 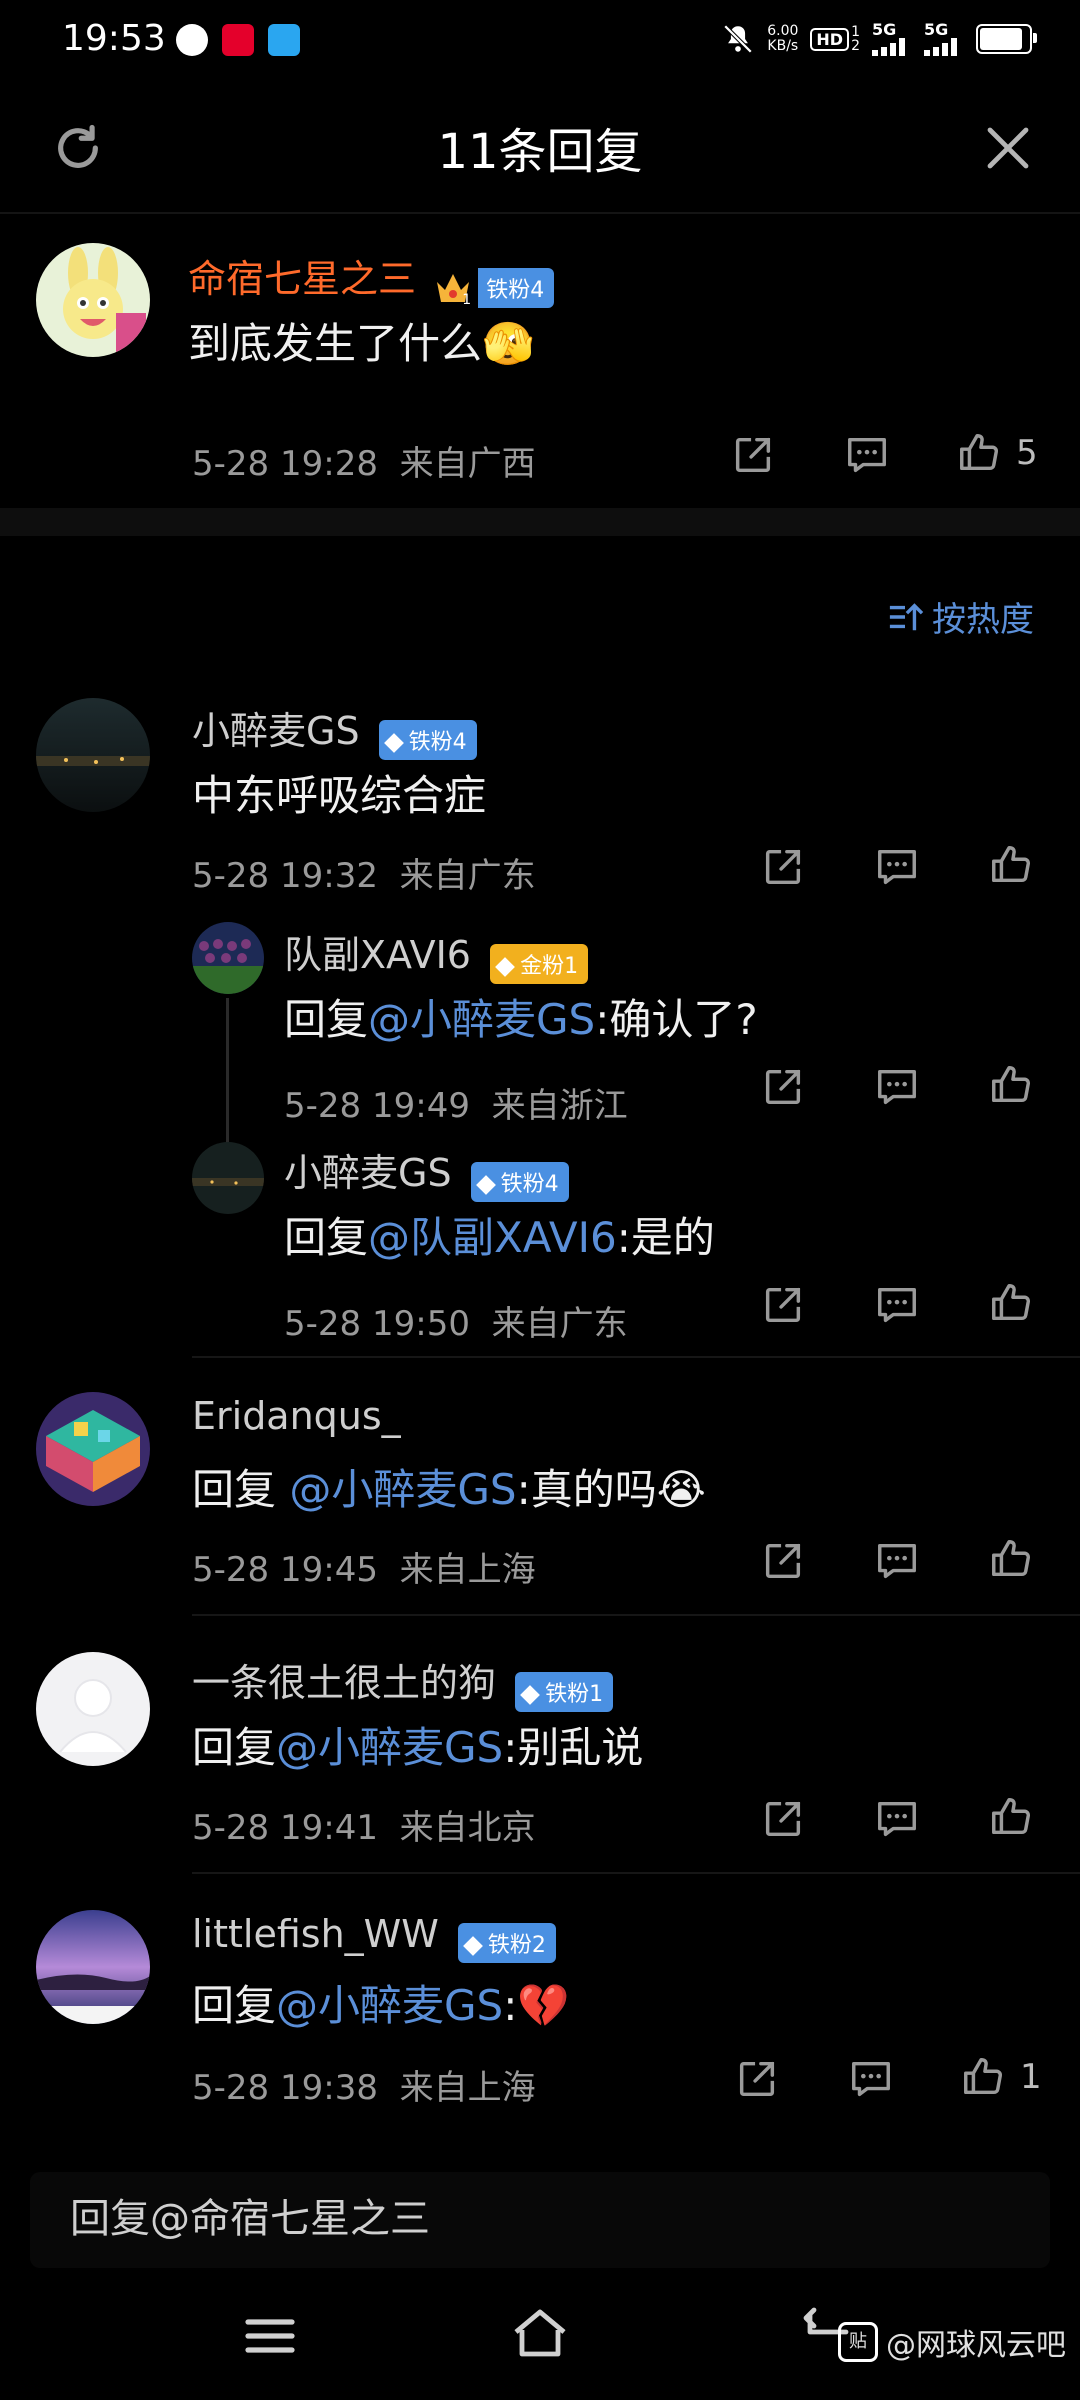 I want to click on sub-reply-header: 小醉麦GS 铁粉4, so click(x=426, y=1172).